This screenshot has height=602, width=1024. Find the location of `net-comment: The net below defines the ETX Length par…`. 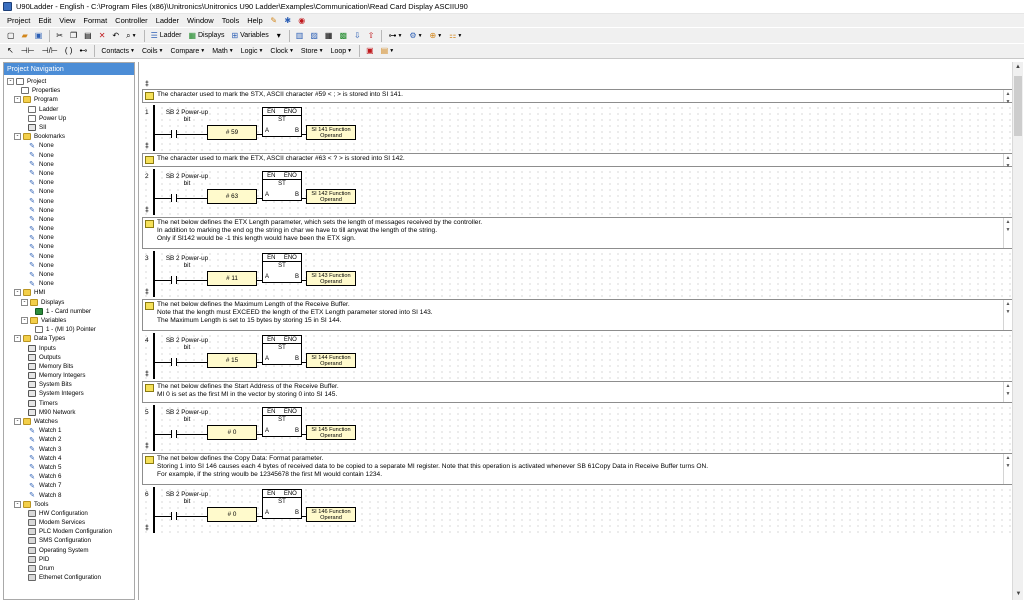

net-comment: The net below defines the ETX Length par… is located at coordinates (577, 233).